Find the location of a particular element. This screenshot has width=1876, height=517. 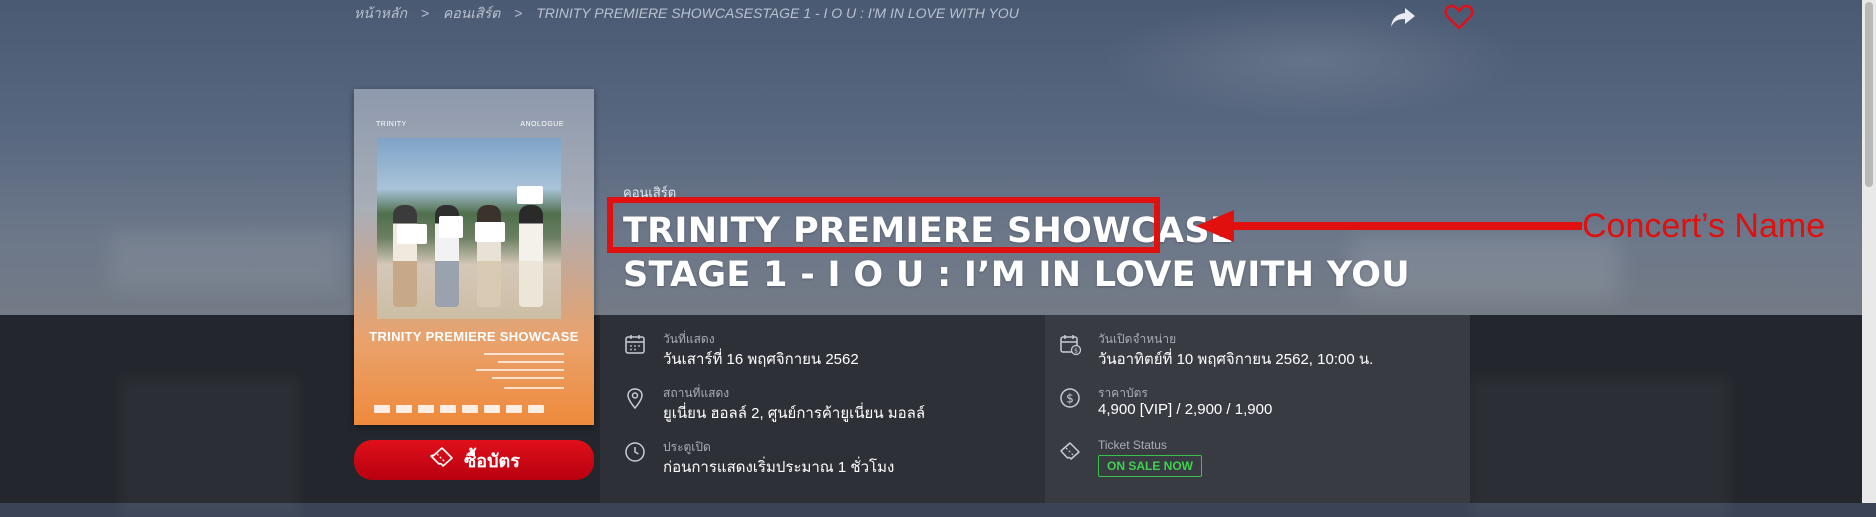

heart-icon is located at coordinates (1459, 17).